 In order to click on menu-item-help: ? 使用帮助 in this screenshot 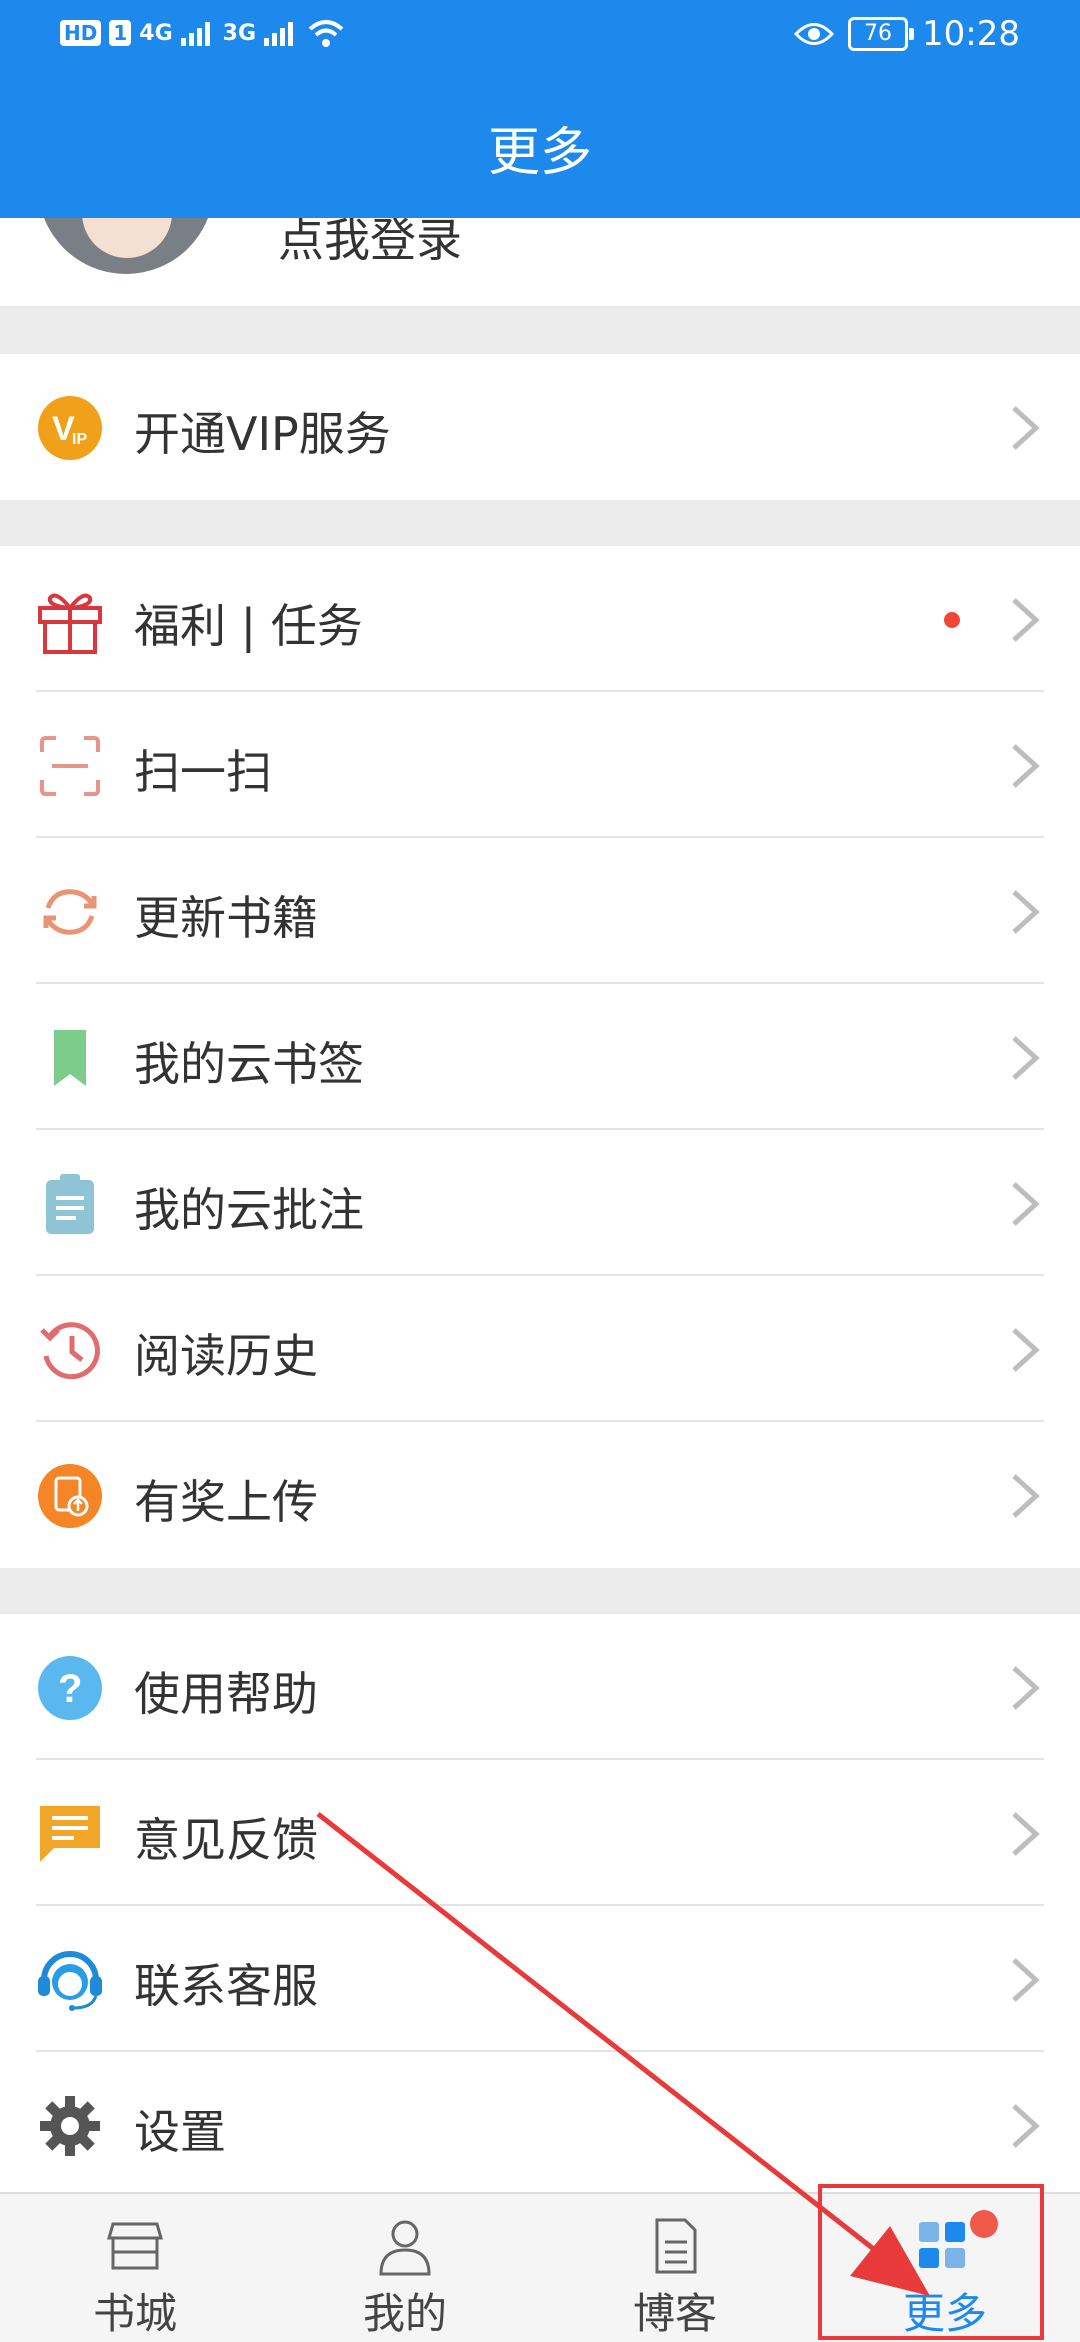, I will do `click(540, 1687)`.